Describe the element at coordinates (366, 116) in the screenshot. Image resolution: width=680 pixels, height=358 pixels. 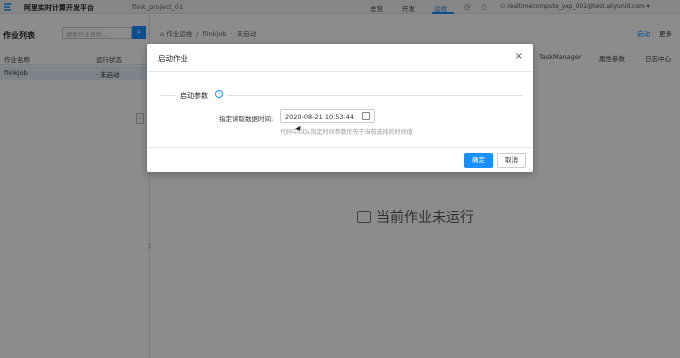
I see `calendar-icon` at that location.